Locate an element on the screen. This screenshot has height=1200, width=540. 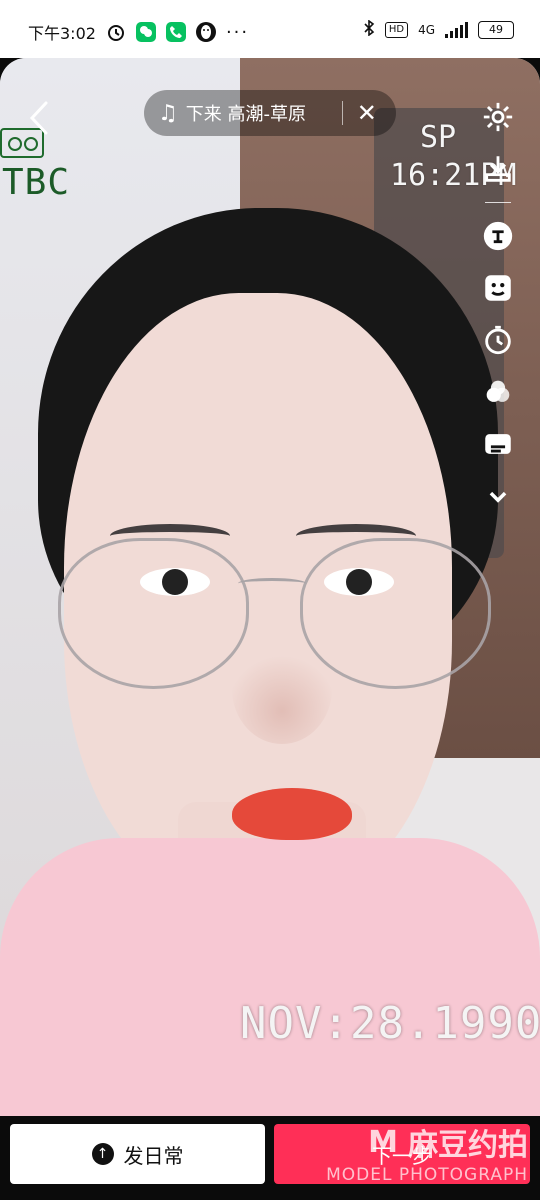
status-time: 下午3:02 is located at coordinates (62, 33).